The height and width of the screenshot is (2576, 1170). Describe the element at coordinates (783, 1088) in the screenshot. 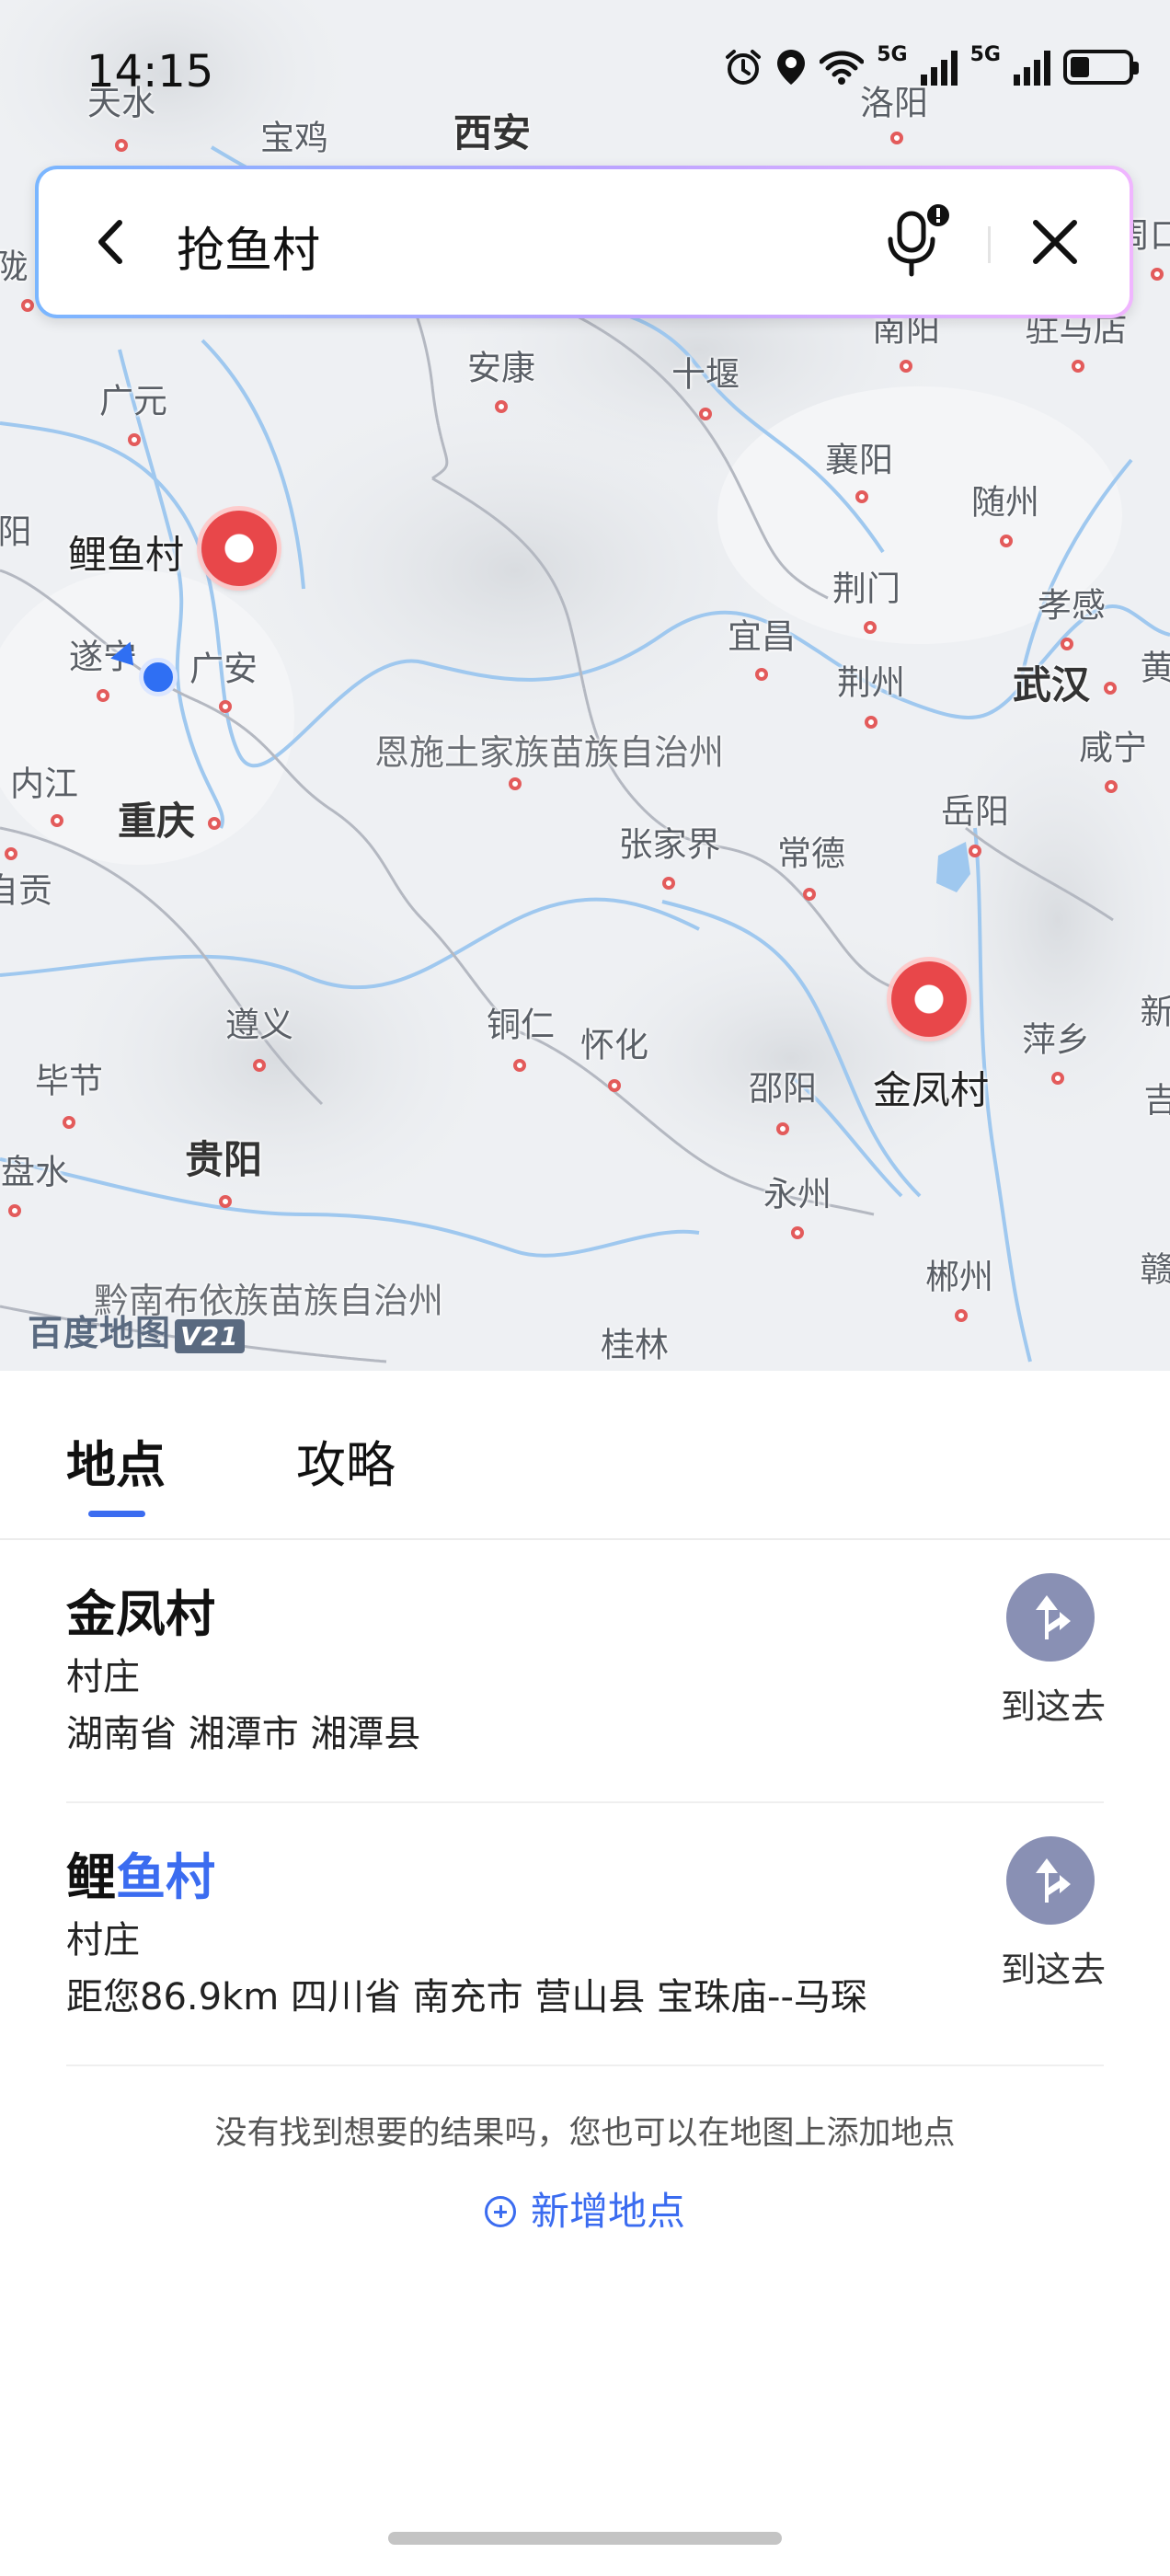

I see `map-label: 邵阳` at that location.